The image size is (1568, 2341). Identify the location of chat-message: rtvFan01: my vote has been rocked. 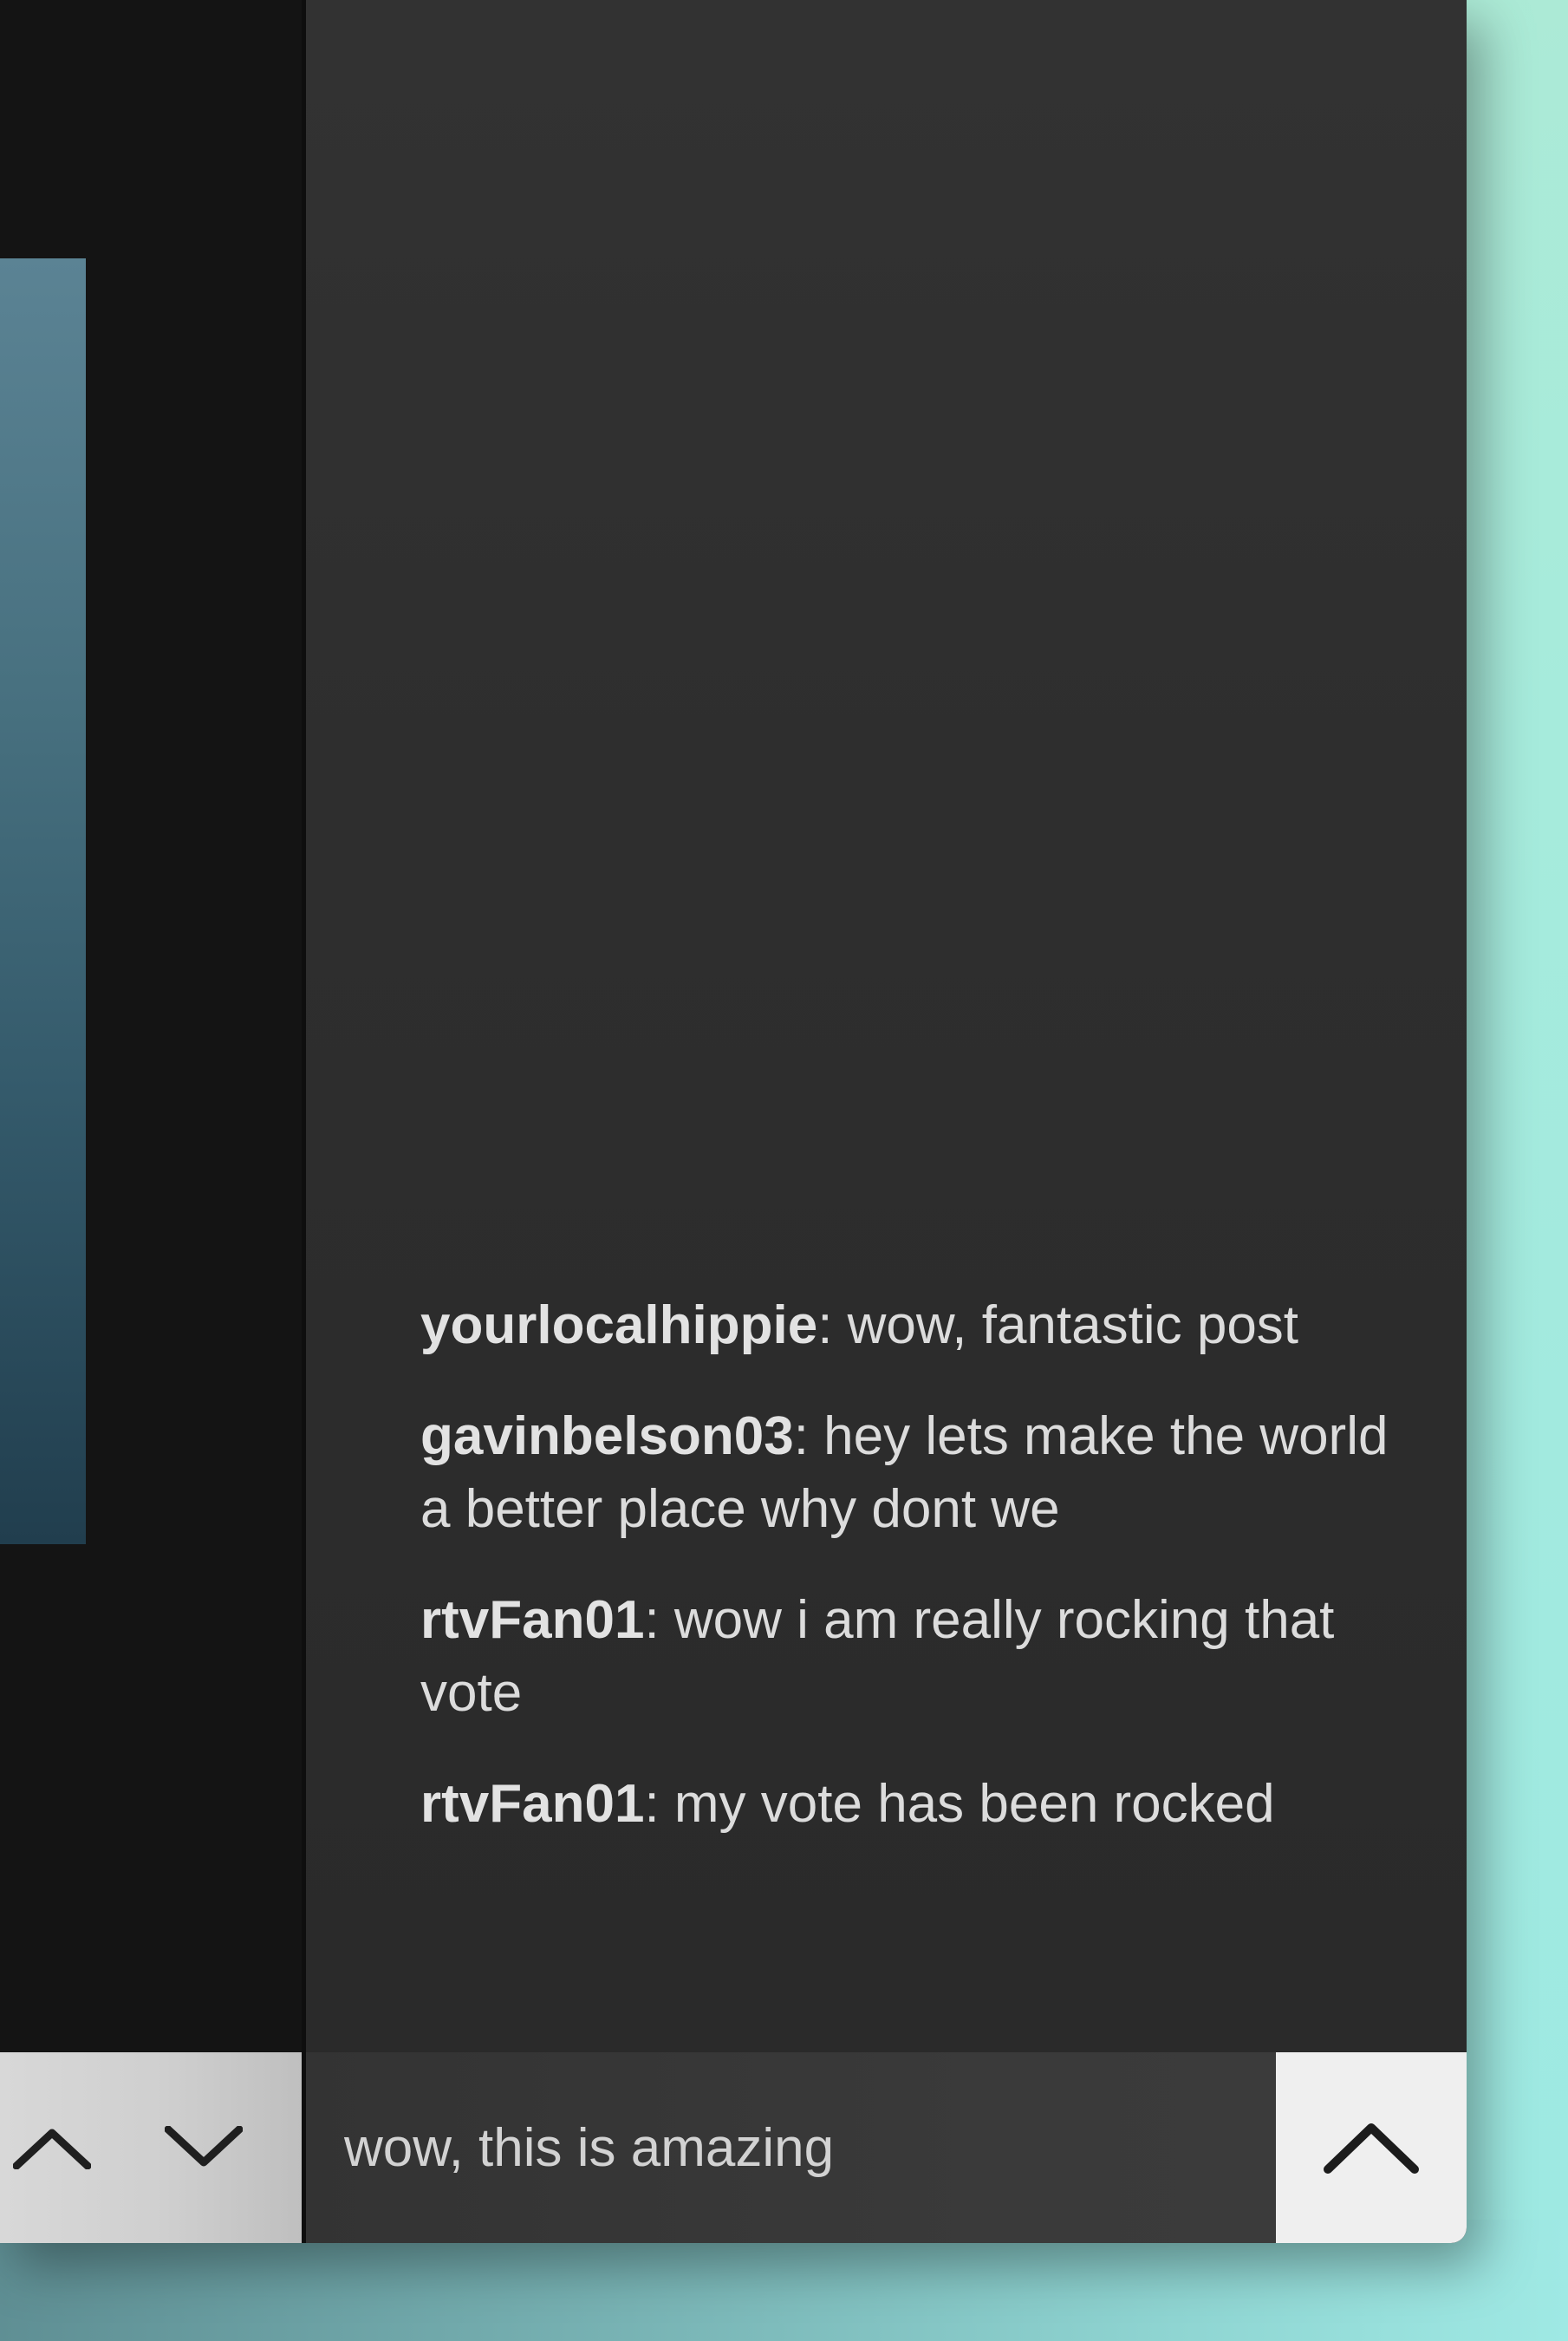
(910, 1804).